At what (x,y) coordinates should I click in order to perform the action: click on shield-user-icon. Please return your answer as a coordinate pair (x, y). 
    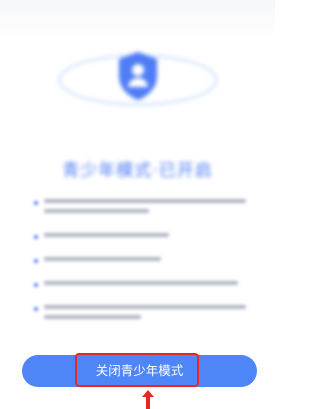
    Looking at the image, I should click on (138, 76).